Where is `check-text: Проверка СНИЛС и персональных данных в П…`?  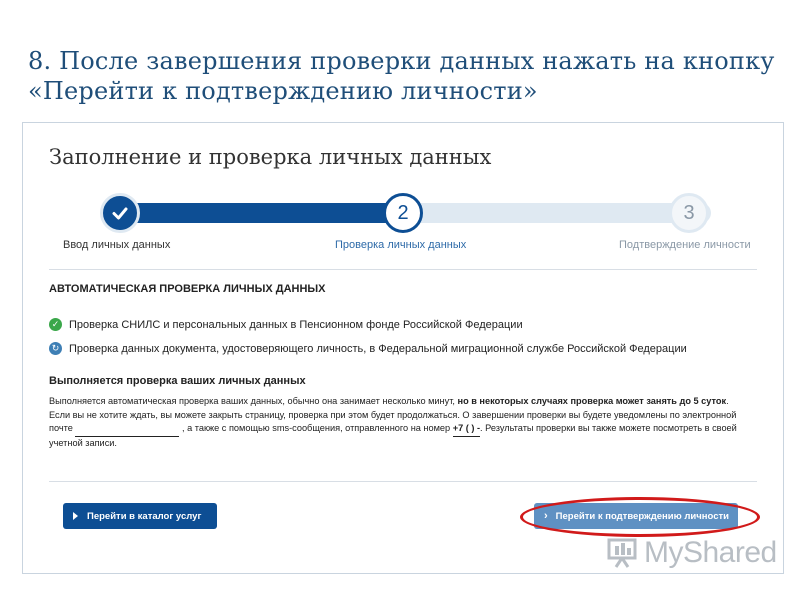
check-text: Проверка СНИЛС и персональных данных в П… is located at coordinates (296, 324).